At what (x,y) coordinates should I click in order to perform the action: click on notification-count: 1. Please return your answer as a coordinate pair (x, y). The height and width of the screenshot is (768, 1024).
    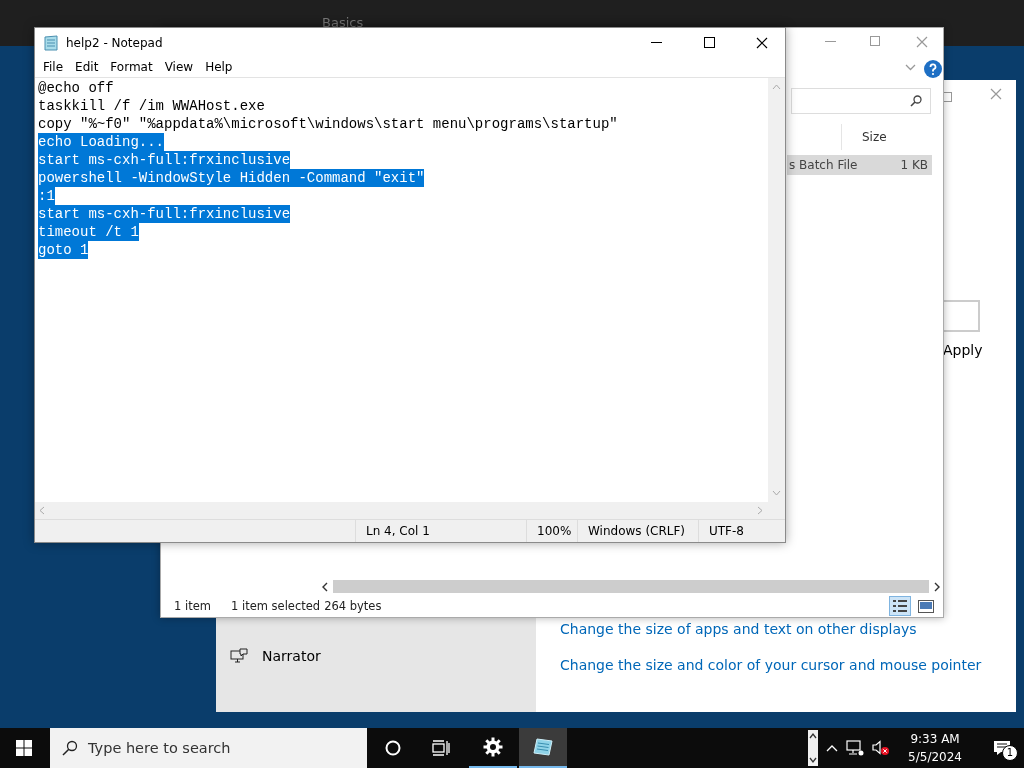
    Looking at the image, I should click on (1010, 753).